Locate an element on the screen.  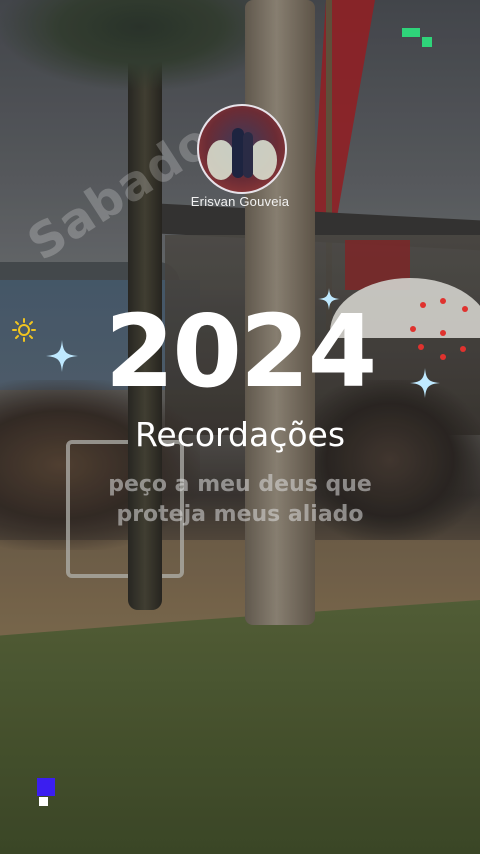
memories-subtitle: Recordações is located at coordinates (240, 434).